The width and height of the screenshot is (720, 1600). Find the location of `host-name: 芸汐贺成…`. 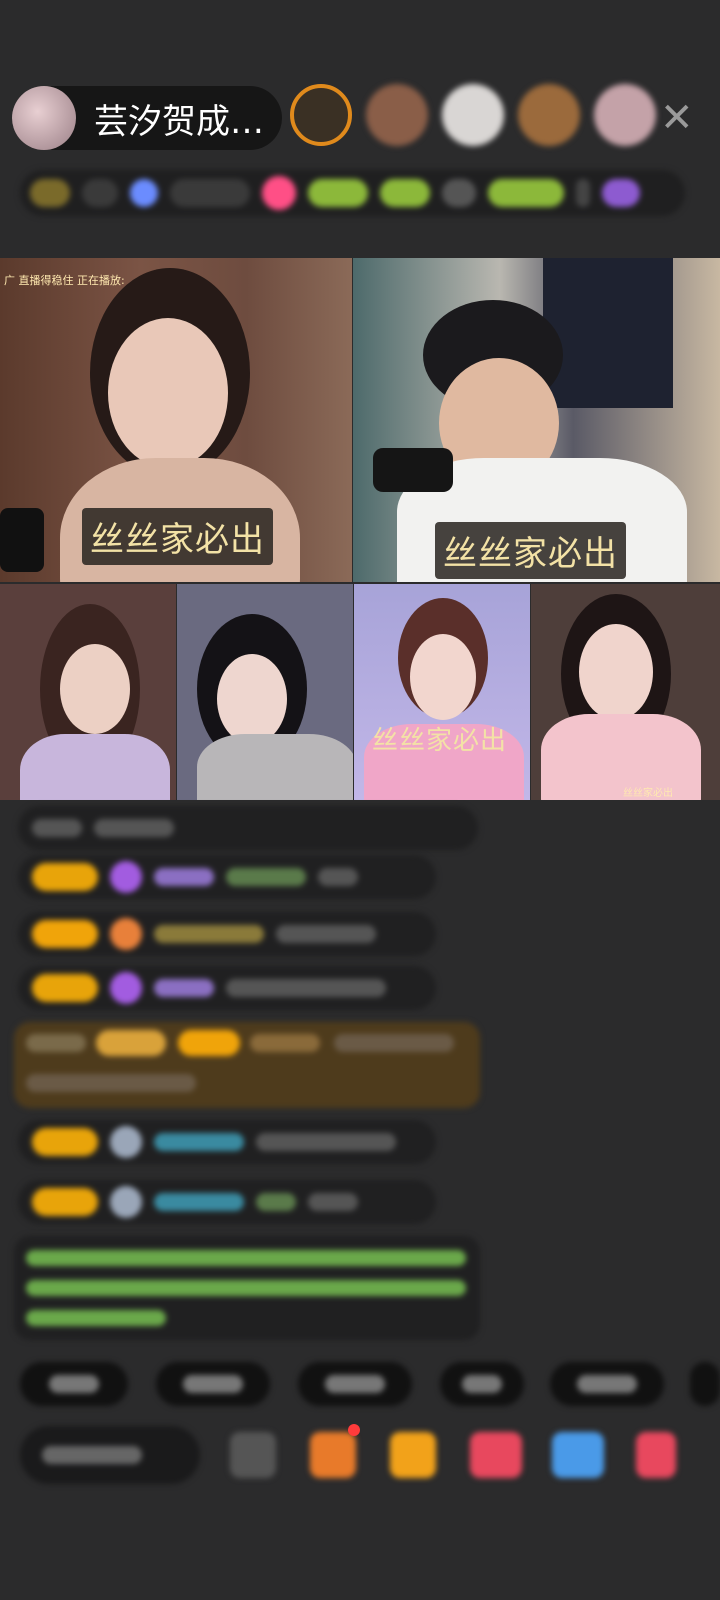

host-name: 芸汐贺成… is located at coordinates (179, 121).